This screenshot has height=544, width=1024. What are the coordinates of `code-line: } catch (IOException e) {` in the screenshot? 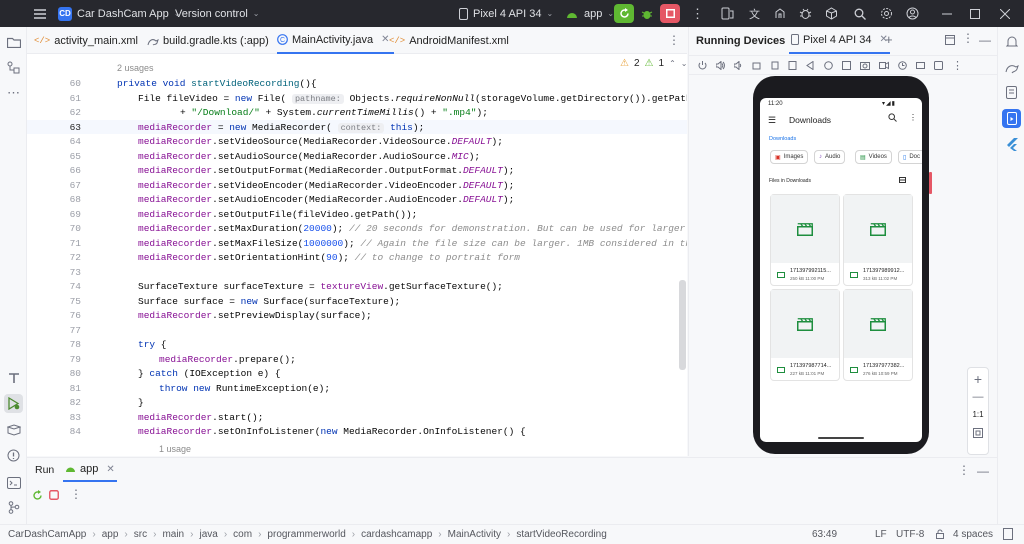 It's located at (209, 373).